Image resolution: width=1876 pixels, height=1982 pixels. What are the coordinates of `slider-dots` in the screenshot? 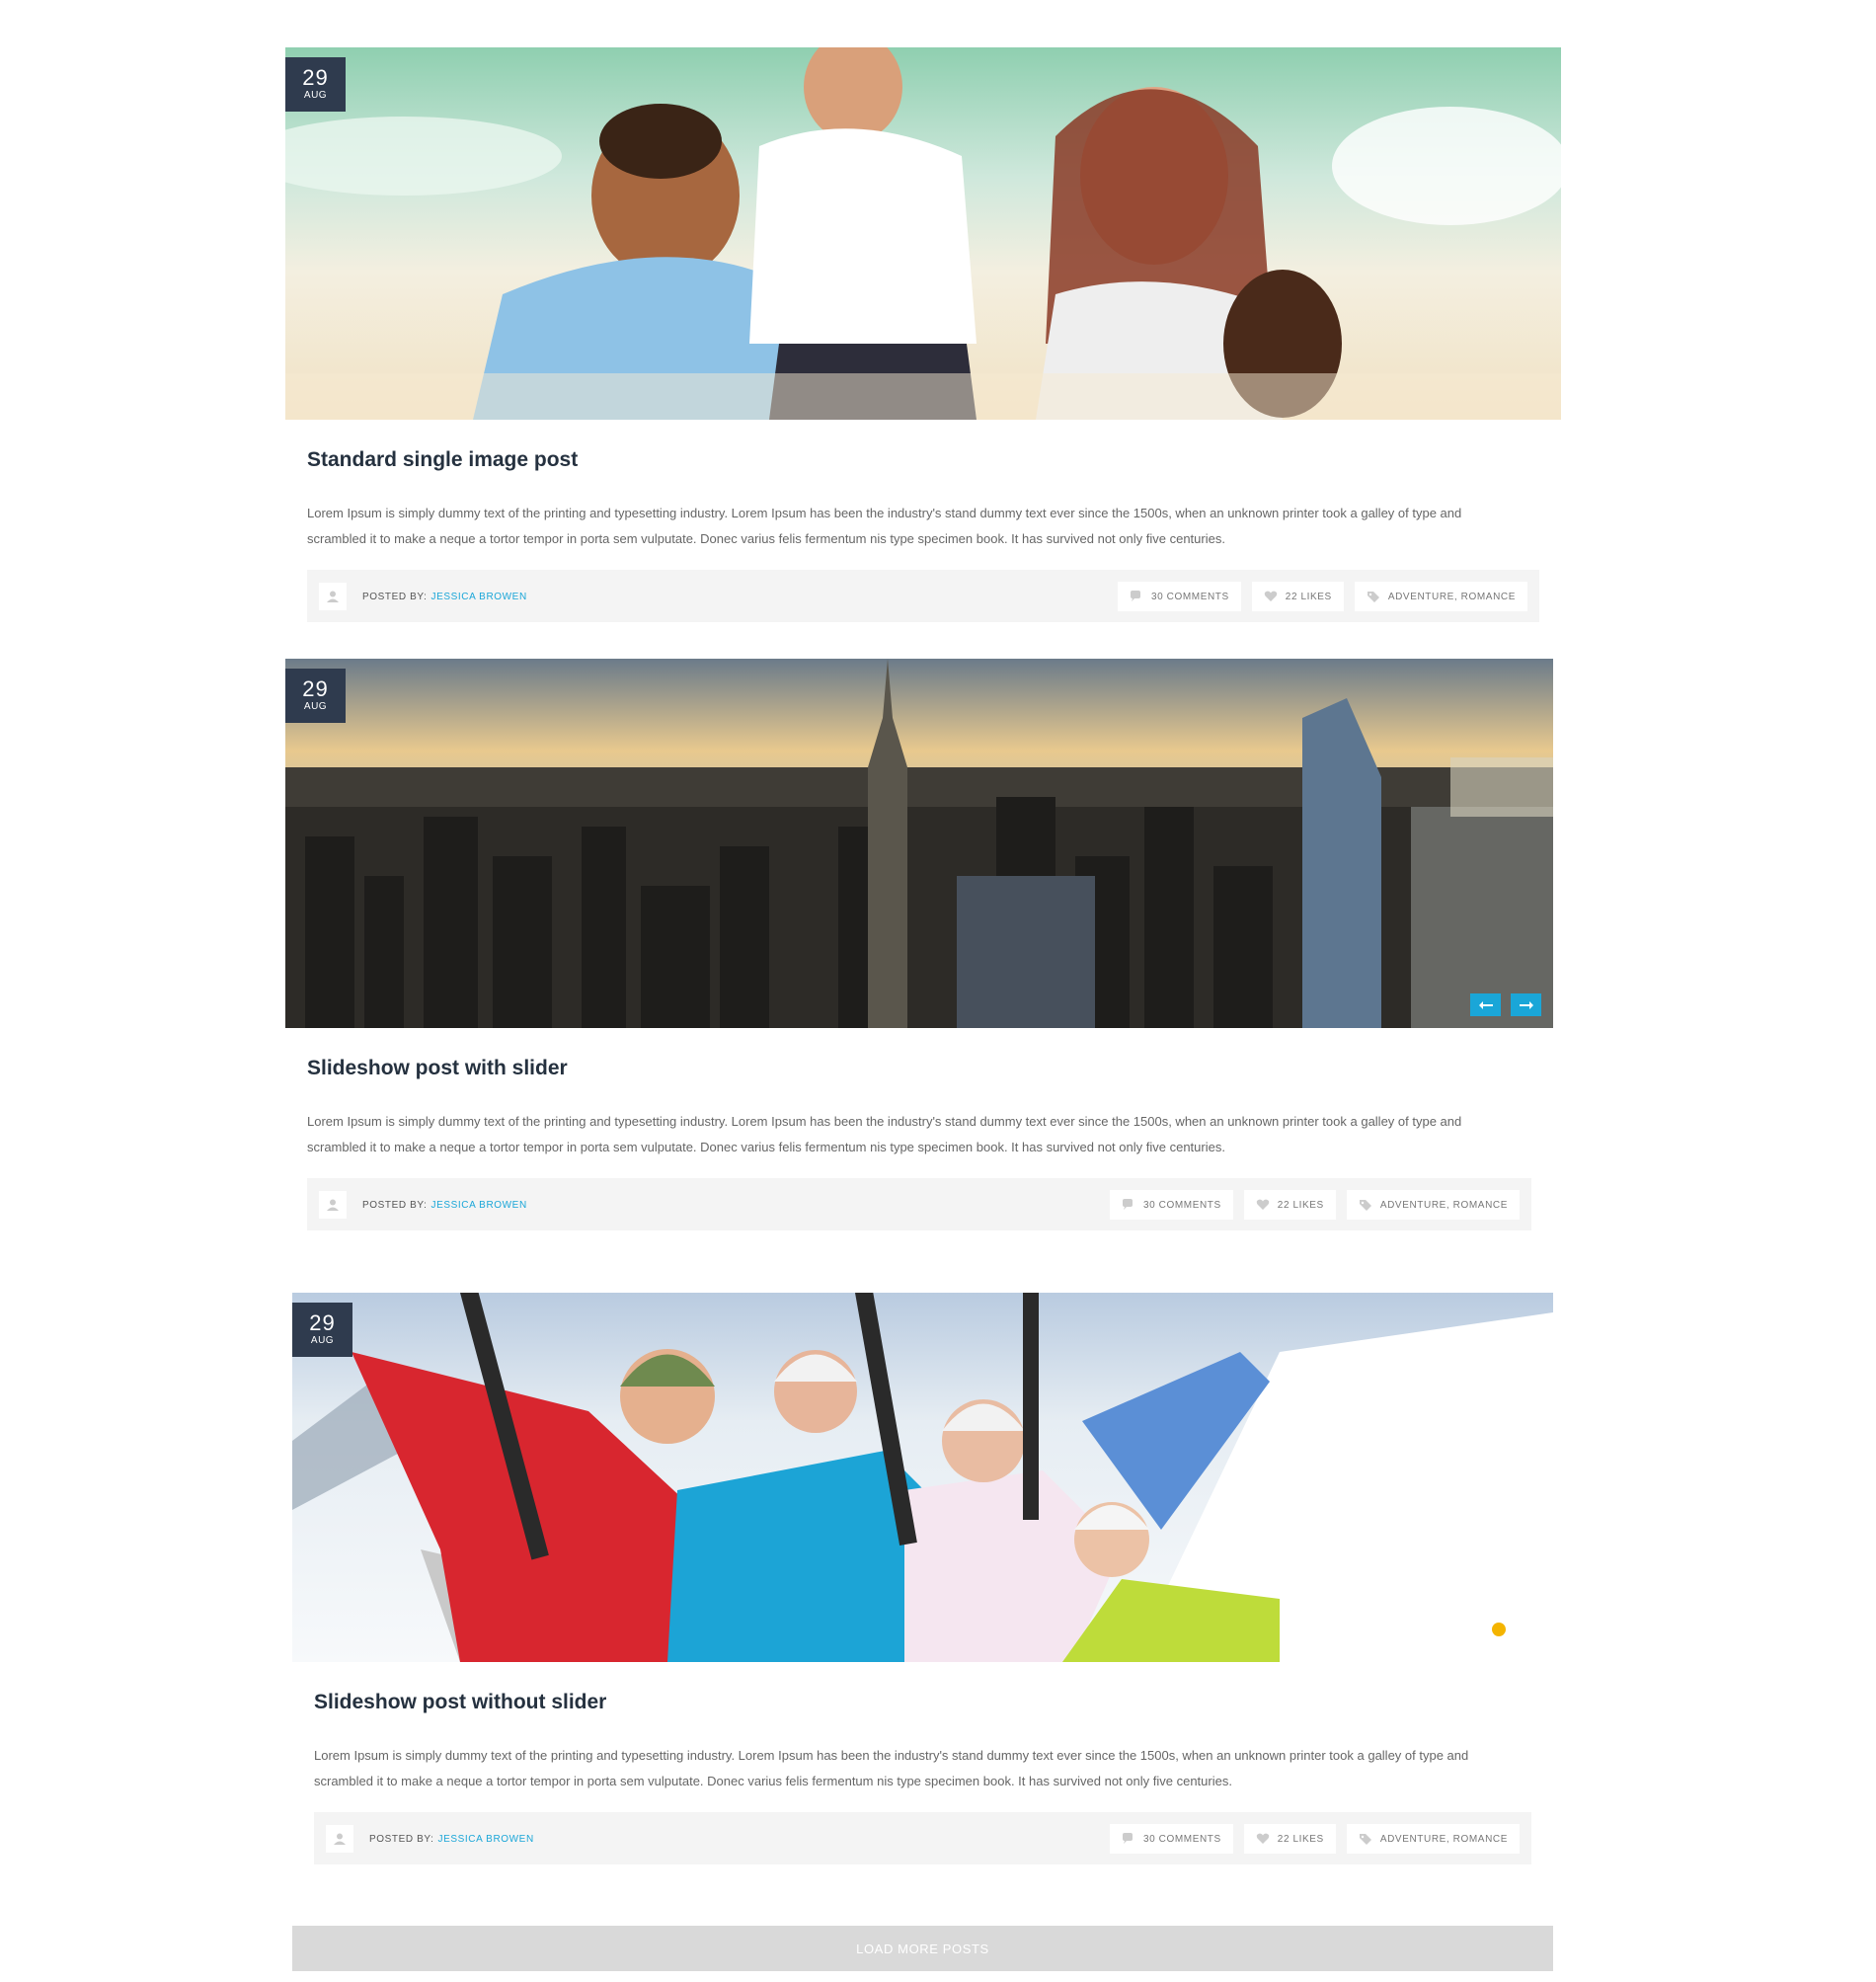 It's located at (1498, 1630).